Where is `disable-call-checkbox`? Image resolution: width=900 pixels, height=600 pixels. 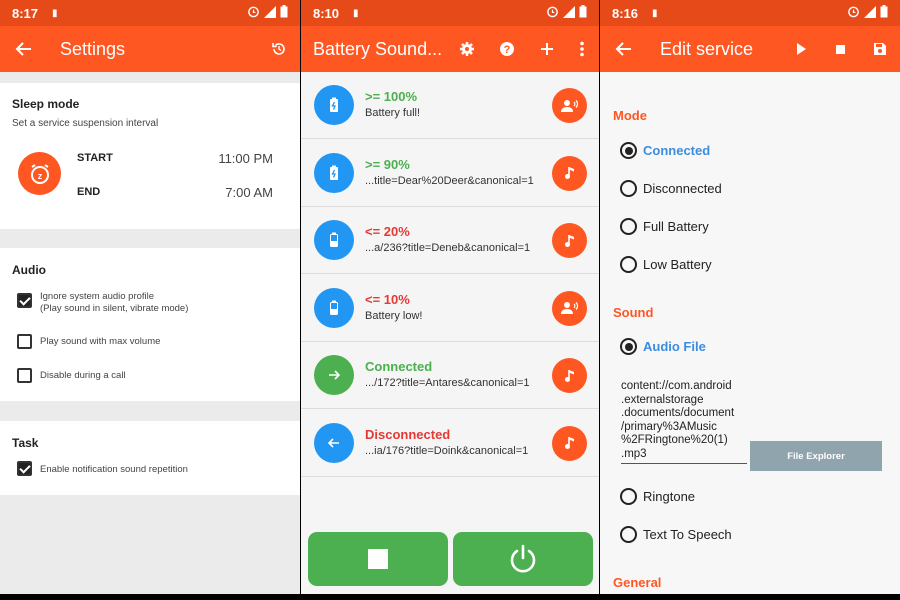
disable-call-checkbox is located at coordinates (24, 375).